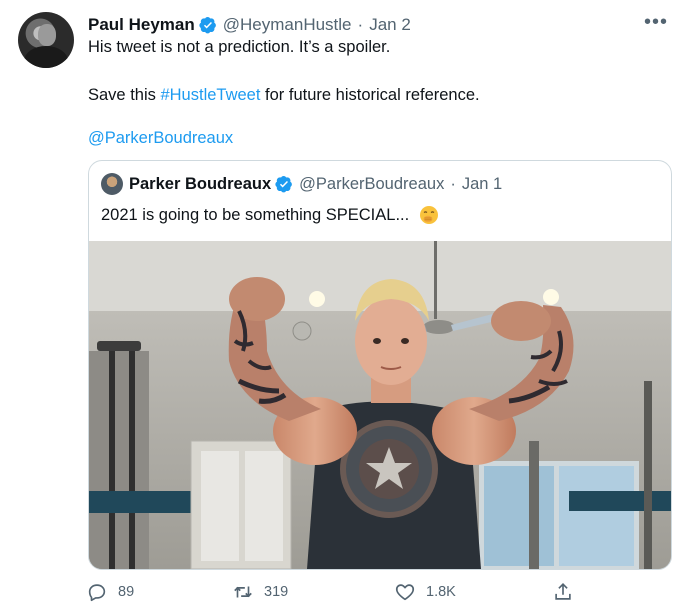 Image resolution: width=690 pixels, height=615 pixels. What do you see at coordinates (260, 592) in the screenshot?
I see `retweet-button: 319` at bounding box center [260, 592].